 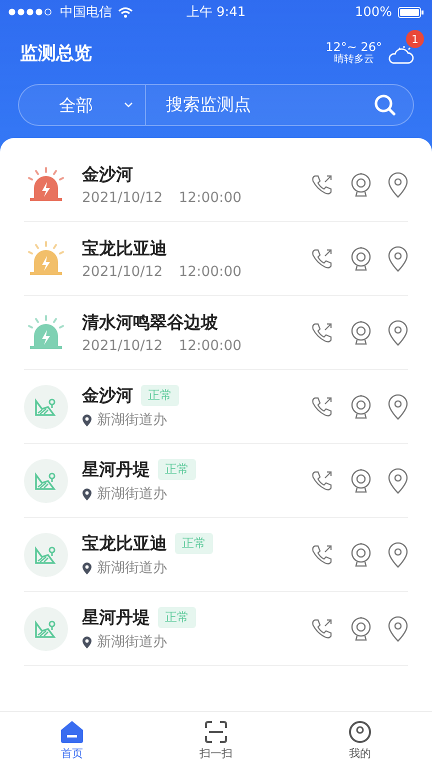 I want to click on search-icon, so click(x=385, y=105).